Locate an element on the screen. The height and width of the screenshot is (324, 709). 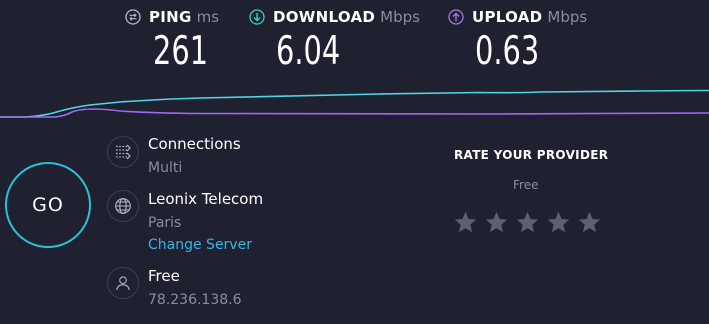
isp-name: Free is located at coordinates (164, 276).